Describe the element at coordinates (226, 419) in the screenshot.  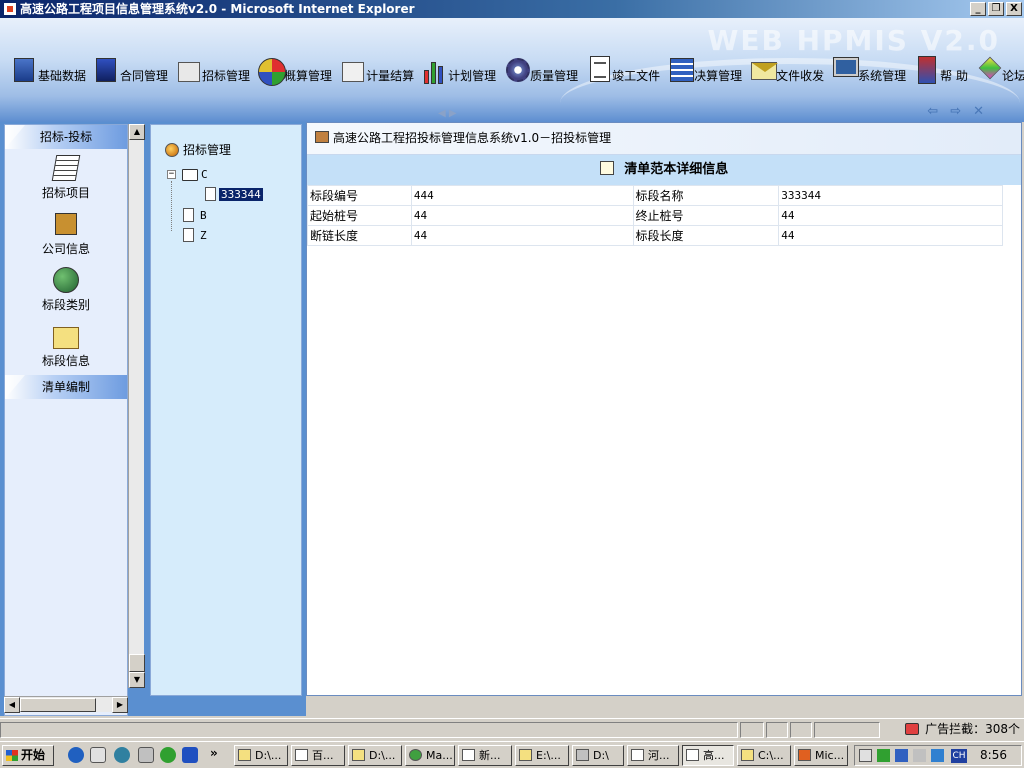
I see `tree-panel: 招标管理 − C 333344 B Z` at that location.